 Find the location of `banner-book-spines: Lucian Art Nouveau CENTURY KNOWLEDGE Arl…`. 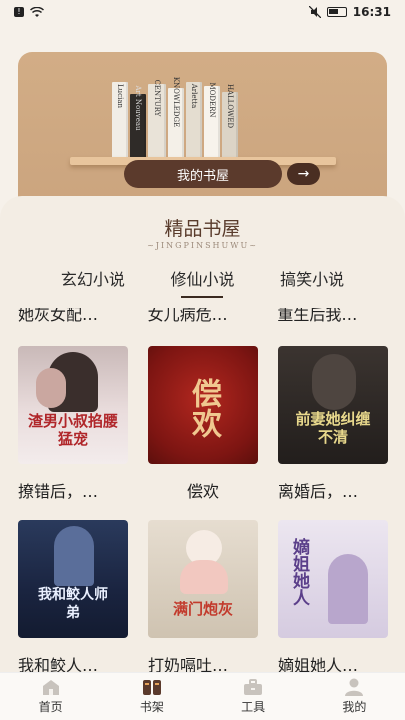

banner-book-spines: Lucian Art Nouveau CENTURY KNOWLEDGE Arl… is located at coordinates (175, 117).